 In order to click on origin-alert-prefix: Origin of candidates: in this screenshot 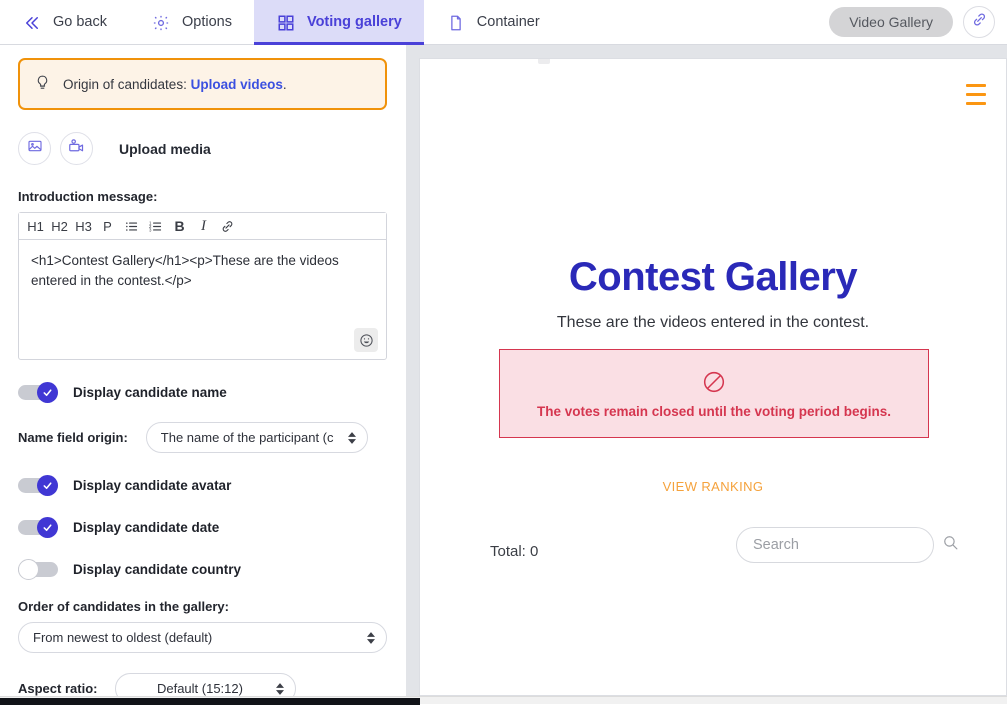, I will do `click(127, 84)`.